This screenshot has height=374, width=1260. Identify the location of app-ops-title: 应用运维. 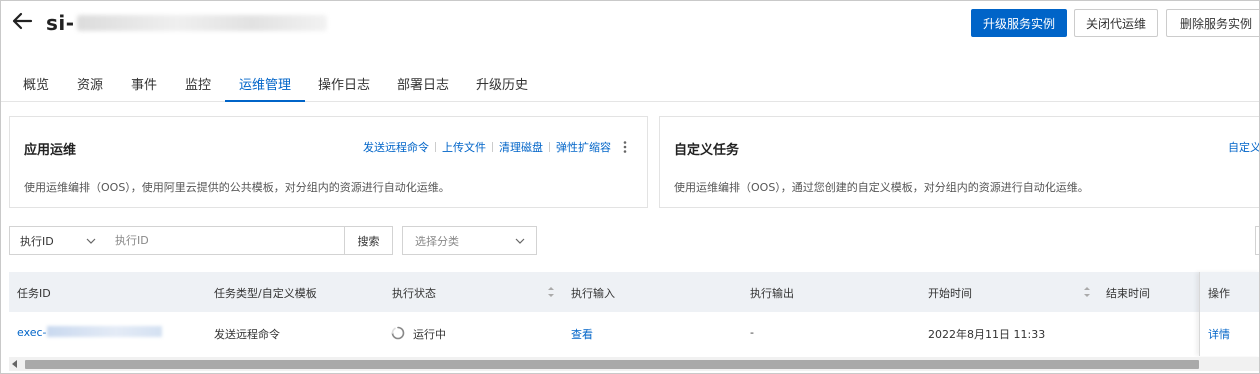
(50, 150).